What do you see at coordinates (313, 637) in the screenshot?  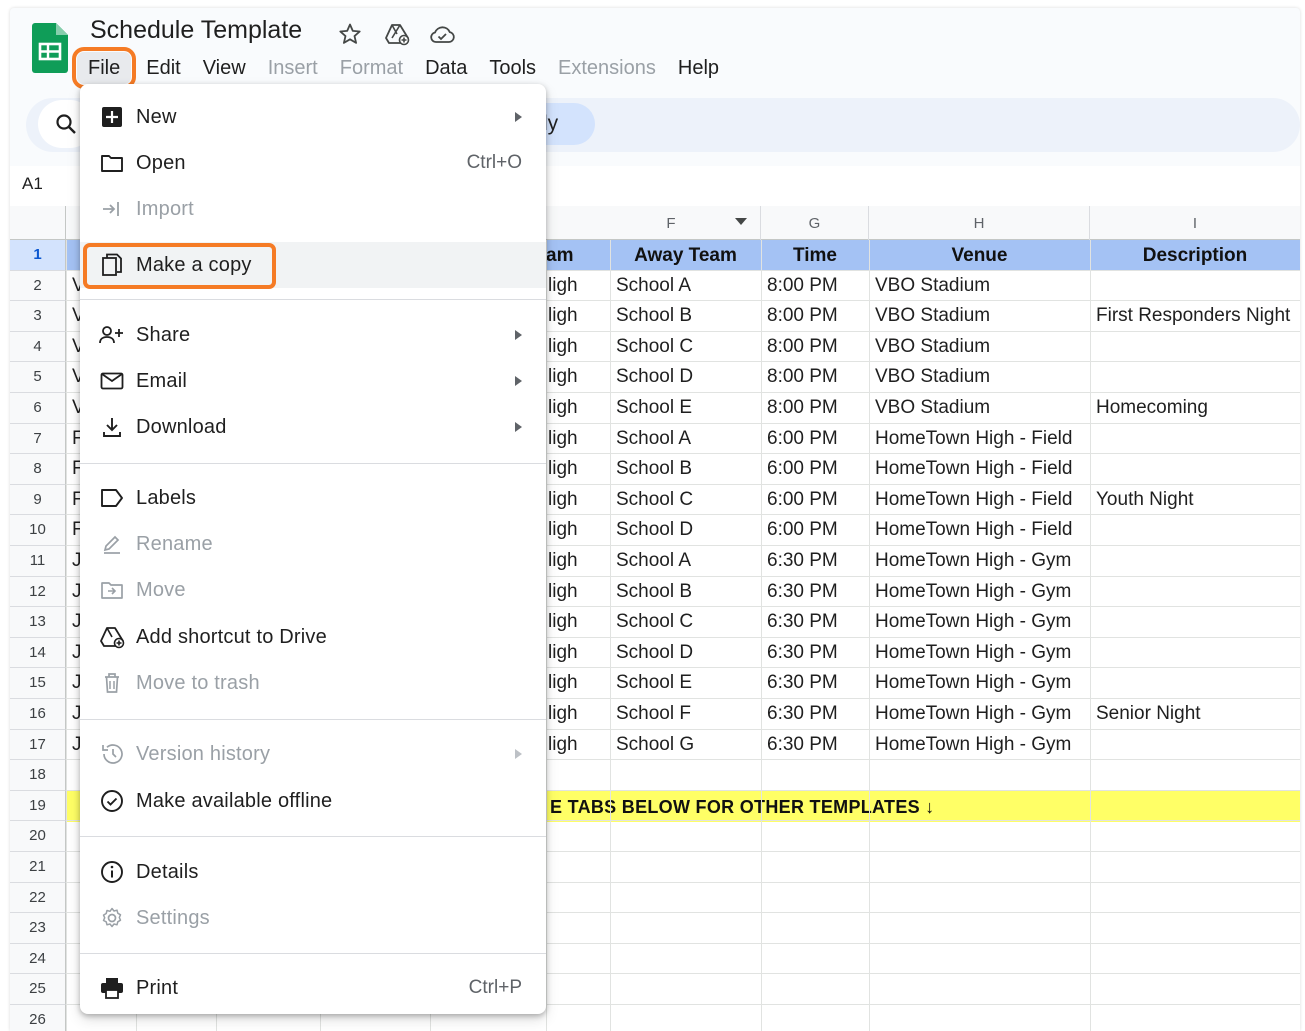 I see `file-menu-add-shortcut: Add shortcut to Drive` at bounding box center [313, 637].